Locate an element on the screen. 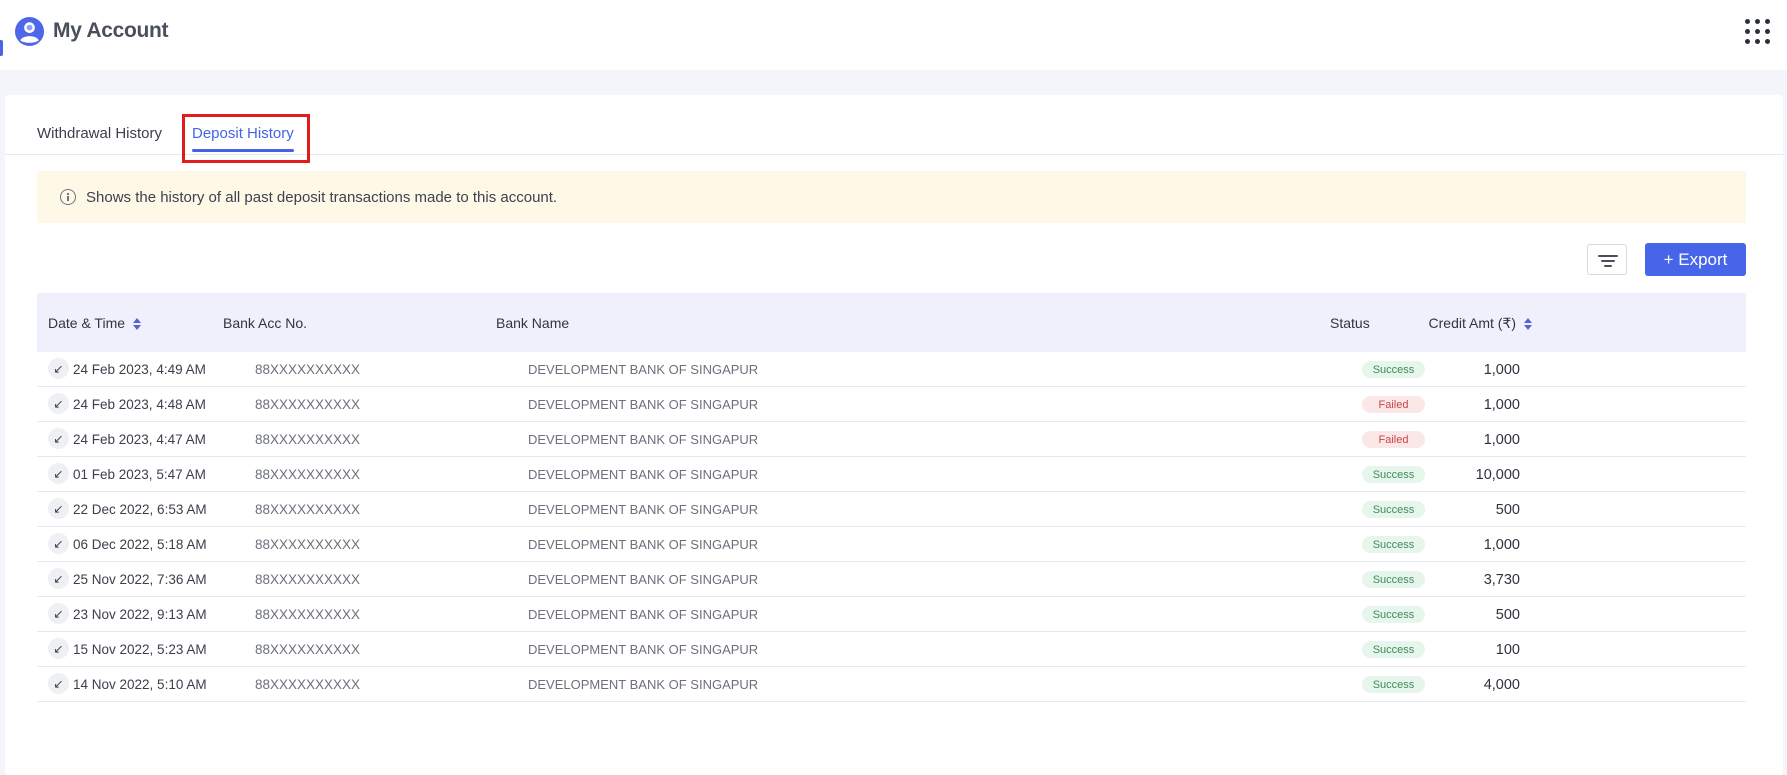  highlight-annotation-box is located at coordinates (246, 138).